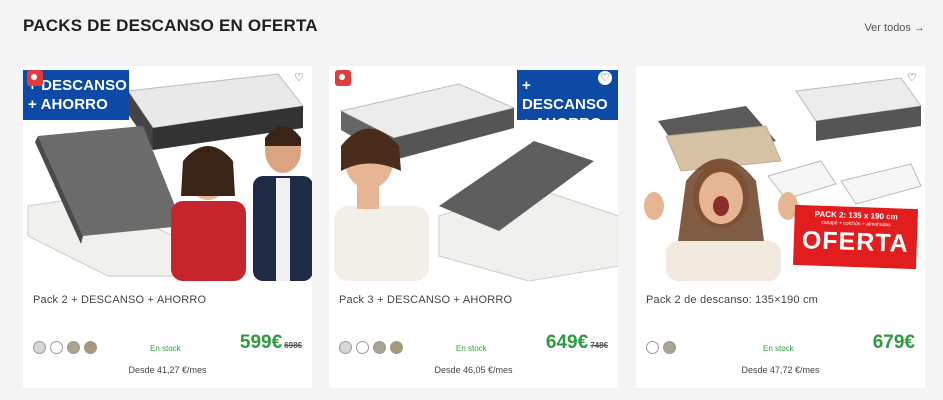 The height and width of the screenshot is (400, 943). I want to click on offer-label: OFERTA, so click(855, 242).